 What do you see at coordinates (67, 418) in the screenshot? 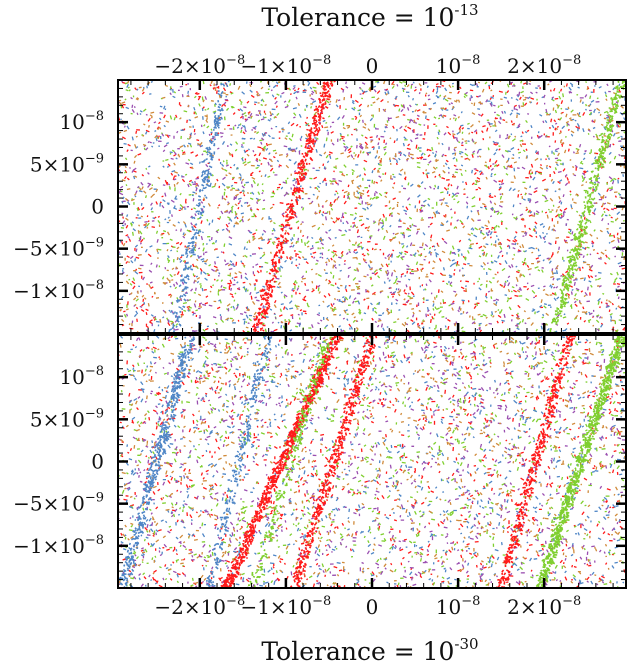
I see `bottom-y-tick-label-1: 5×10−9` at bounding box center [67, 418].